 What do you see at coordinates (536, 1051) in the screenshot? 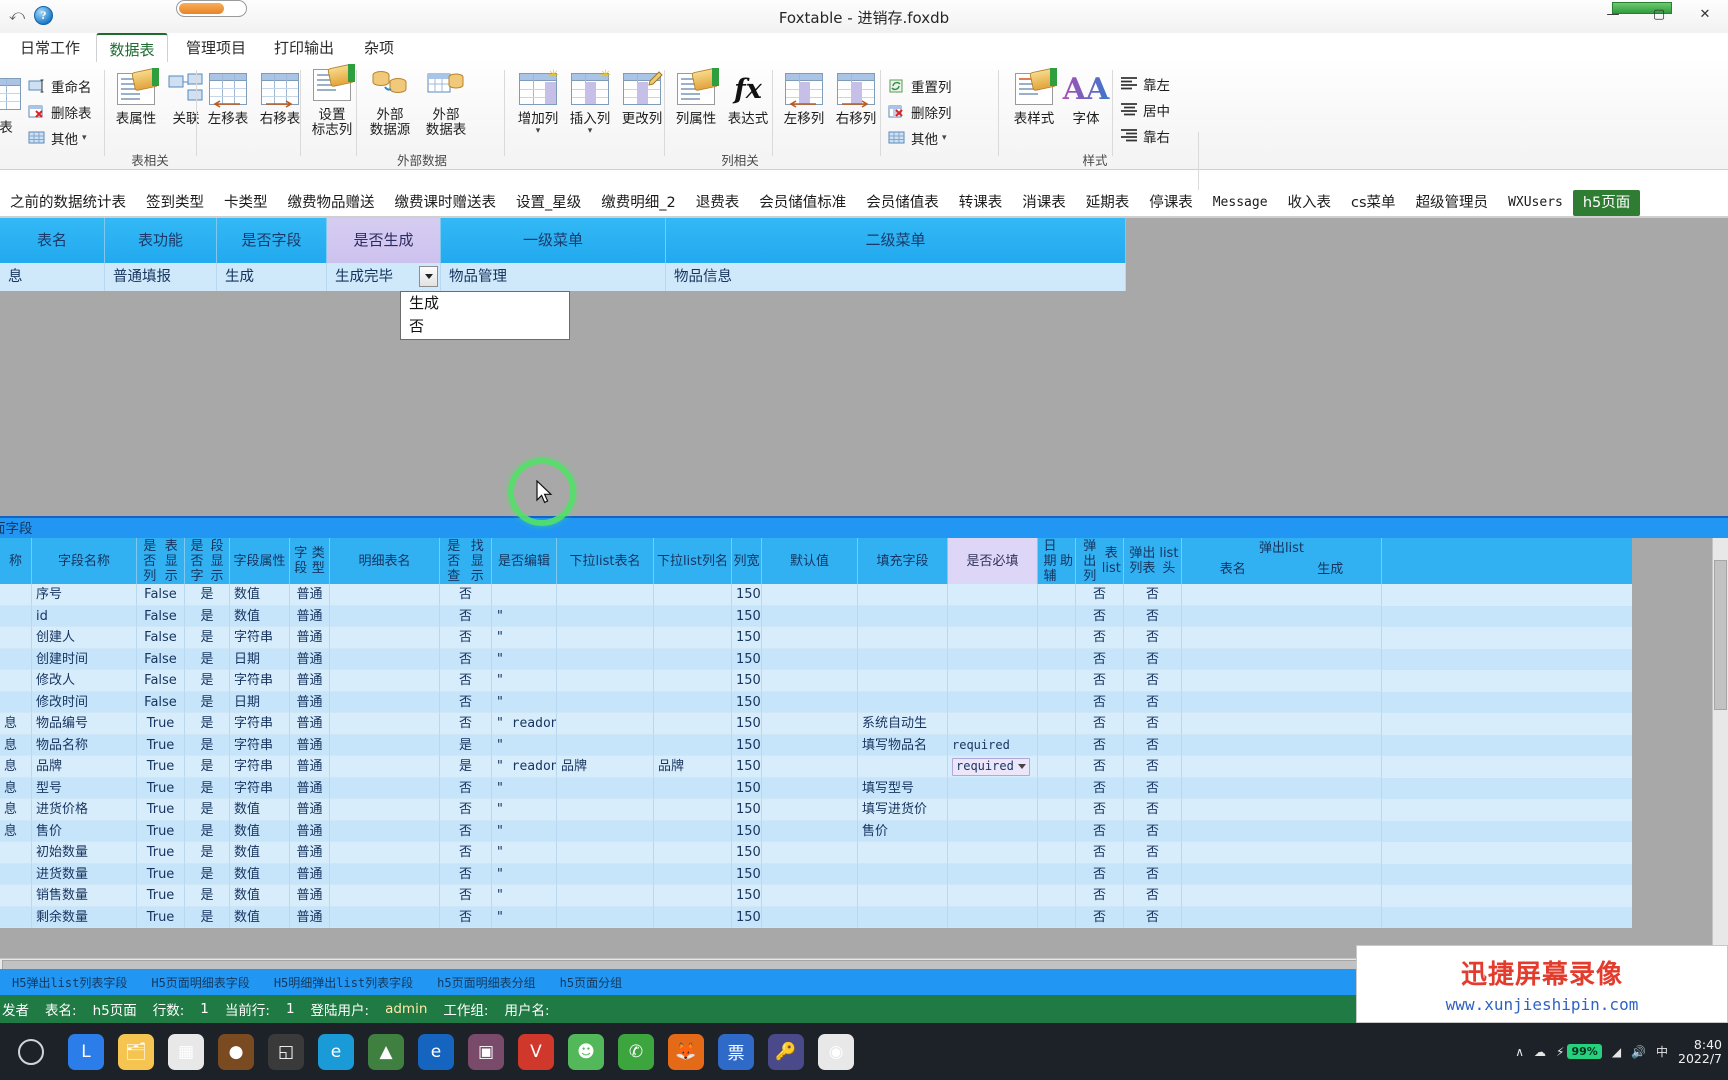
I see `app-vivaldi-icon: V` at bounding box center [536, 1051].